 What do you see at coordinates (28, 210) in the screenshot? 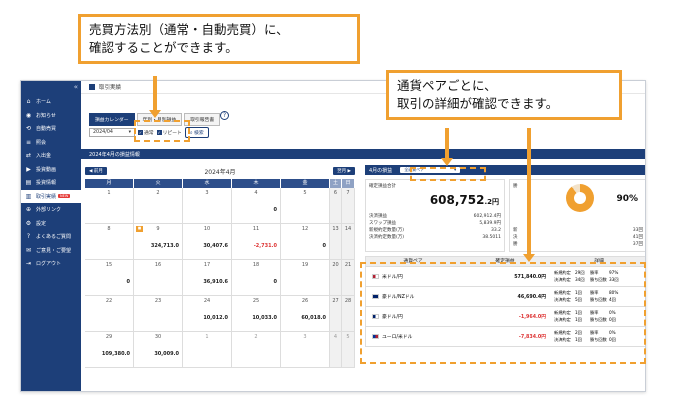
I see `link-icon: ⊕` at bounding box center [28, 210].